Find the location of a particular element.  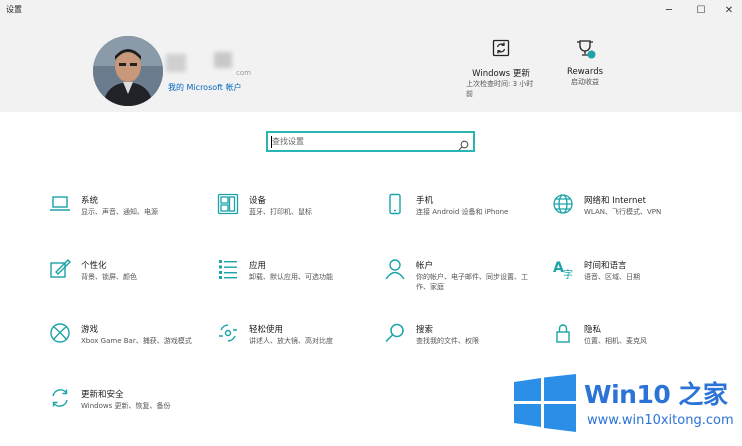

keyboard-icon is located at coordinates (228, 204).